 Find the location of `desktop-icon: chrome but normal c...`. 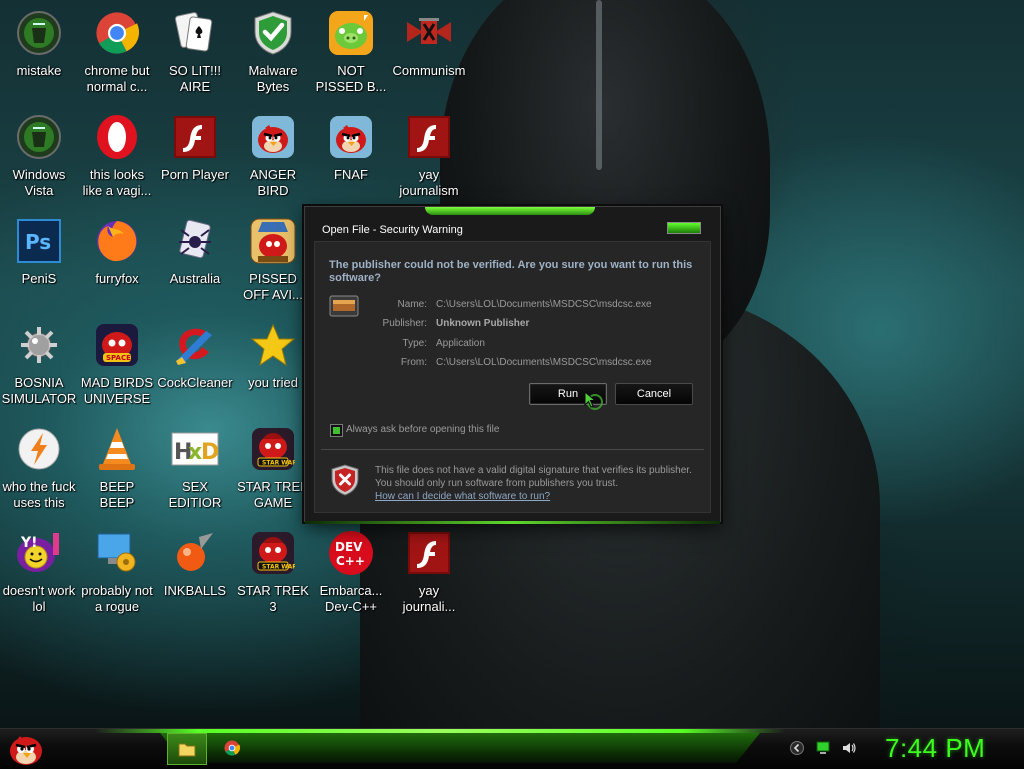

desktop-icon: chrome but normal c... is located at coordinates (117, 52).